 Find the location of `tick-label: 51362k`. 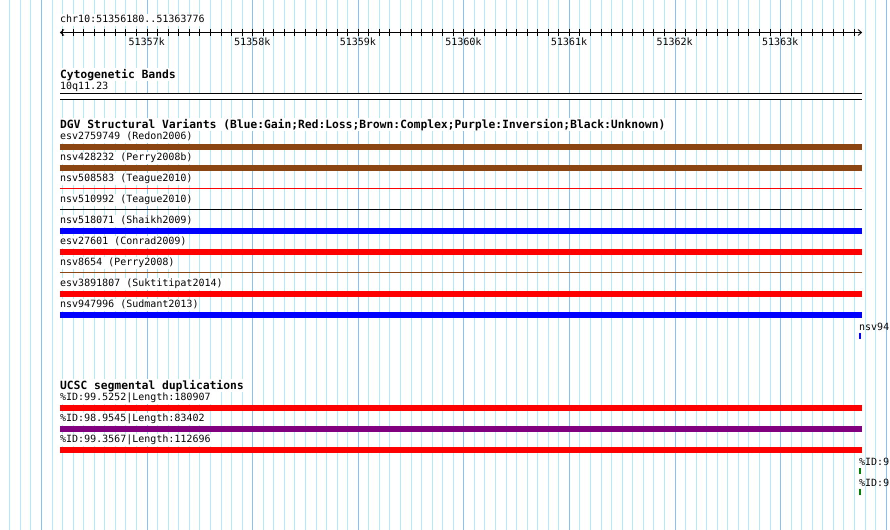

tick-label: 51362k is located at coordinates (674, 42).